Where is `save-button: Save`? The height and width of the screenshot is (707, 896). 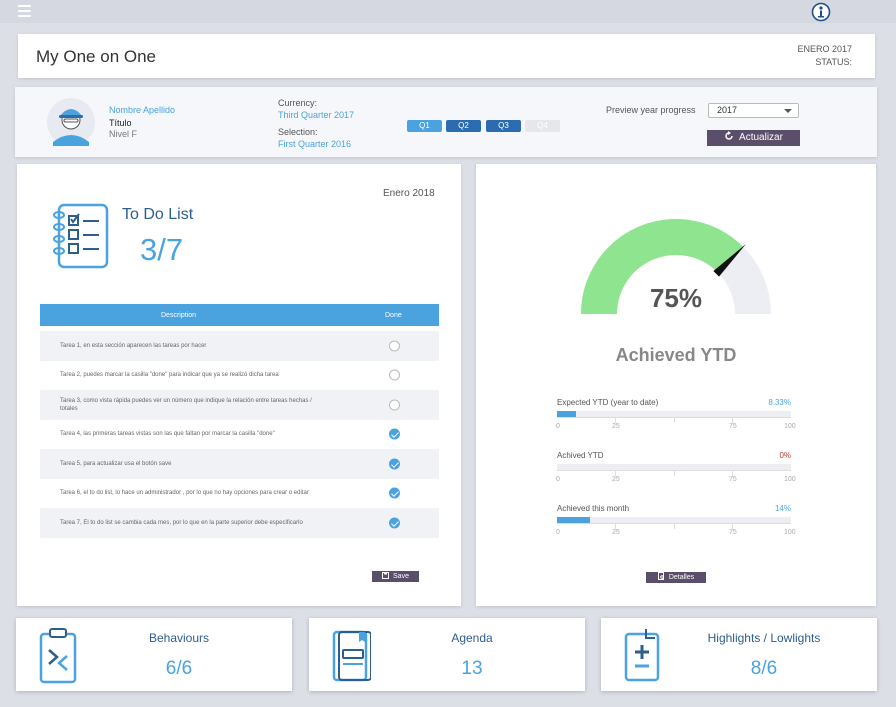 save-button: Save is located at coordinates (395, 576).